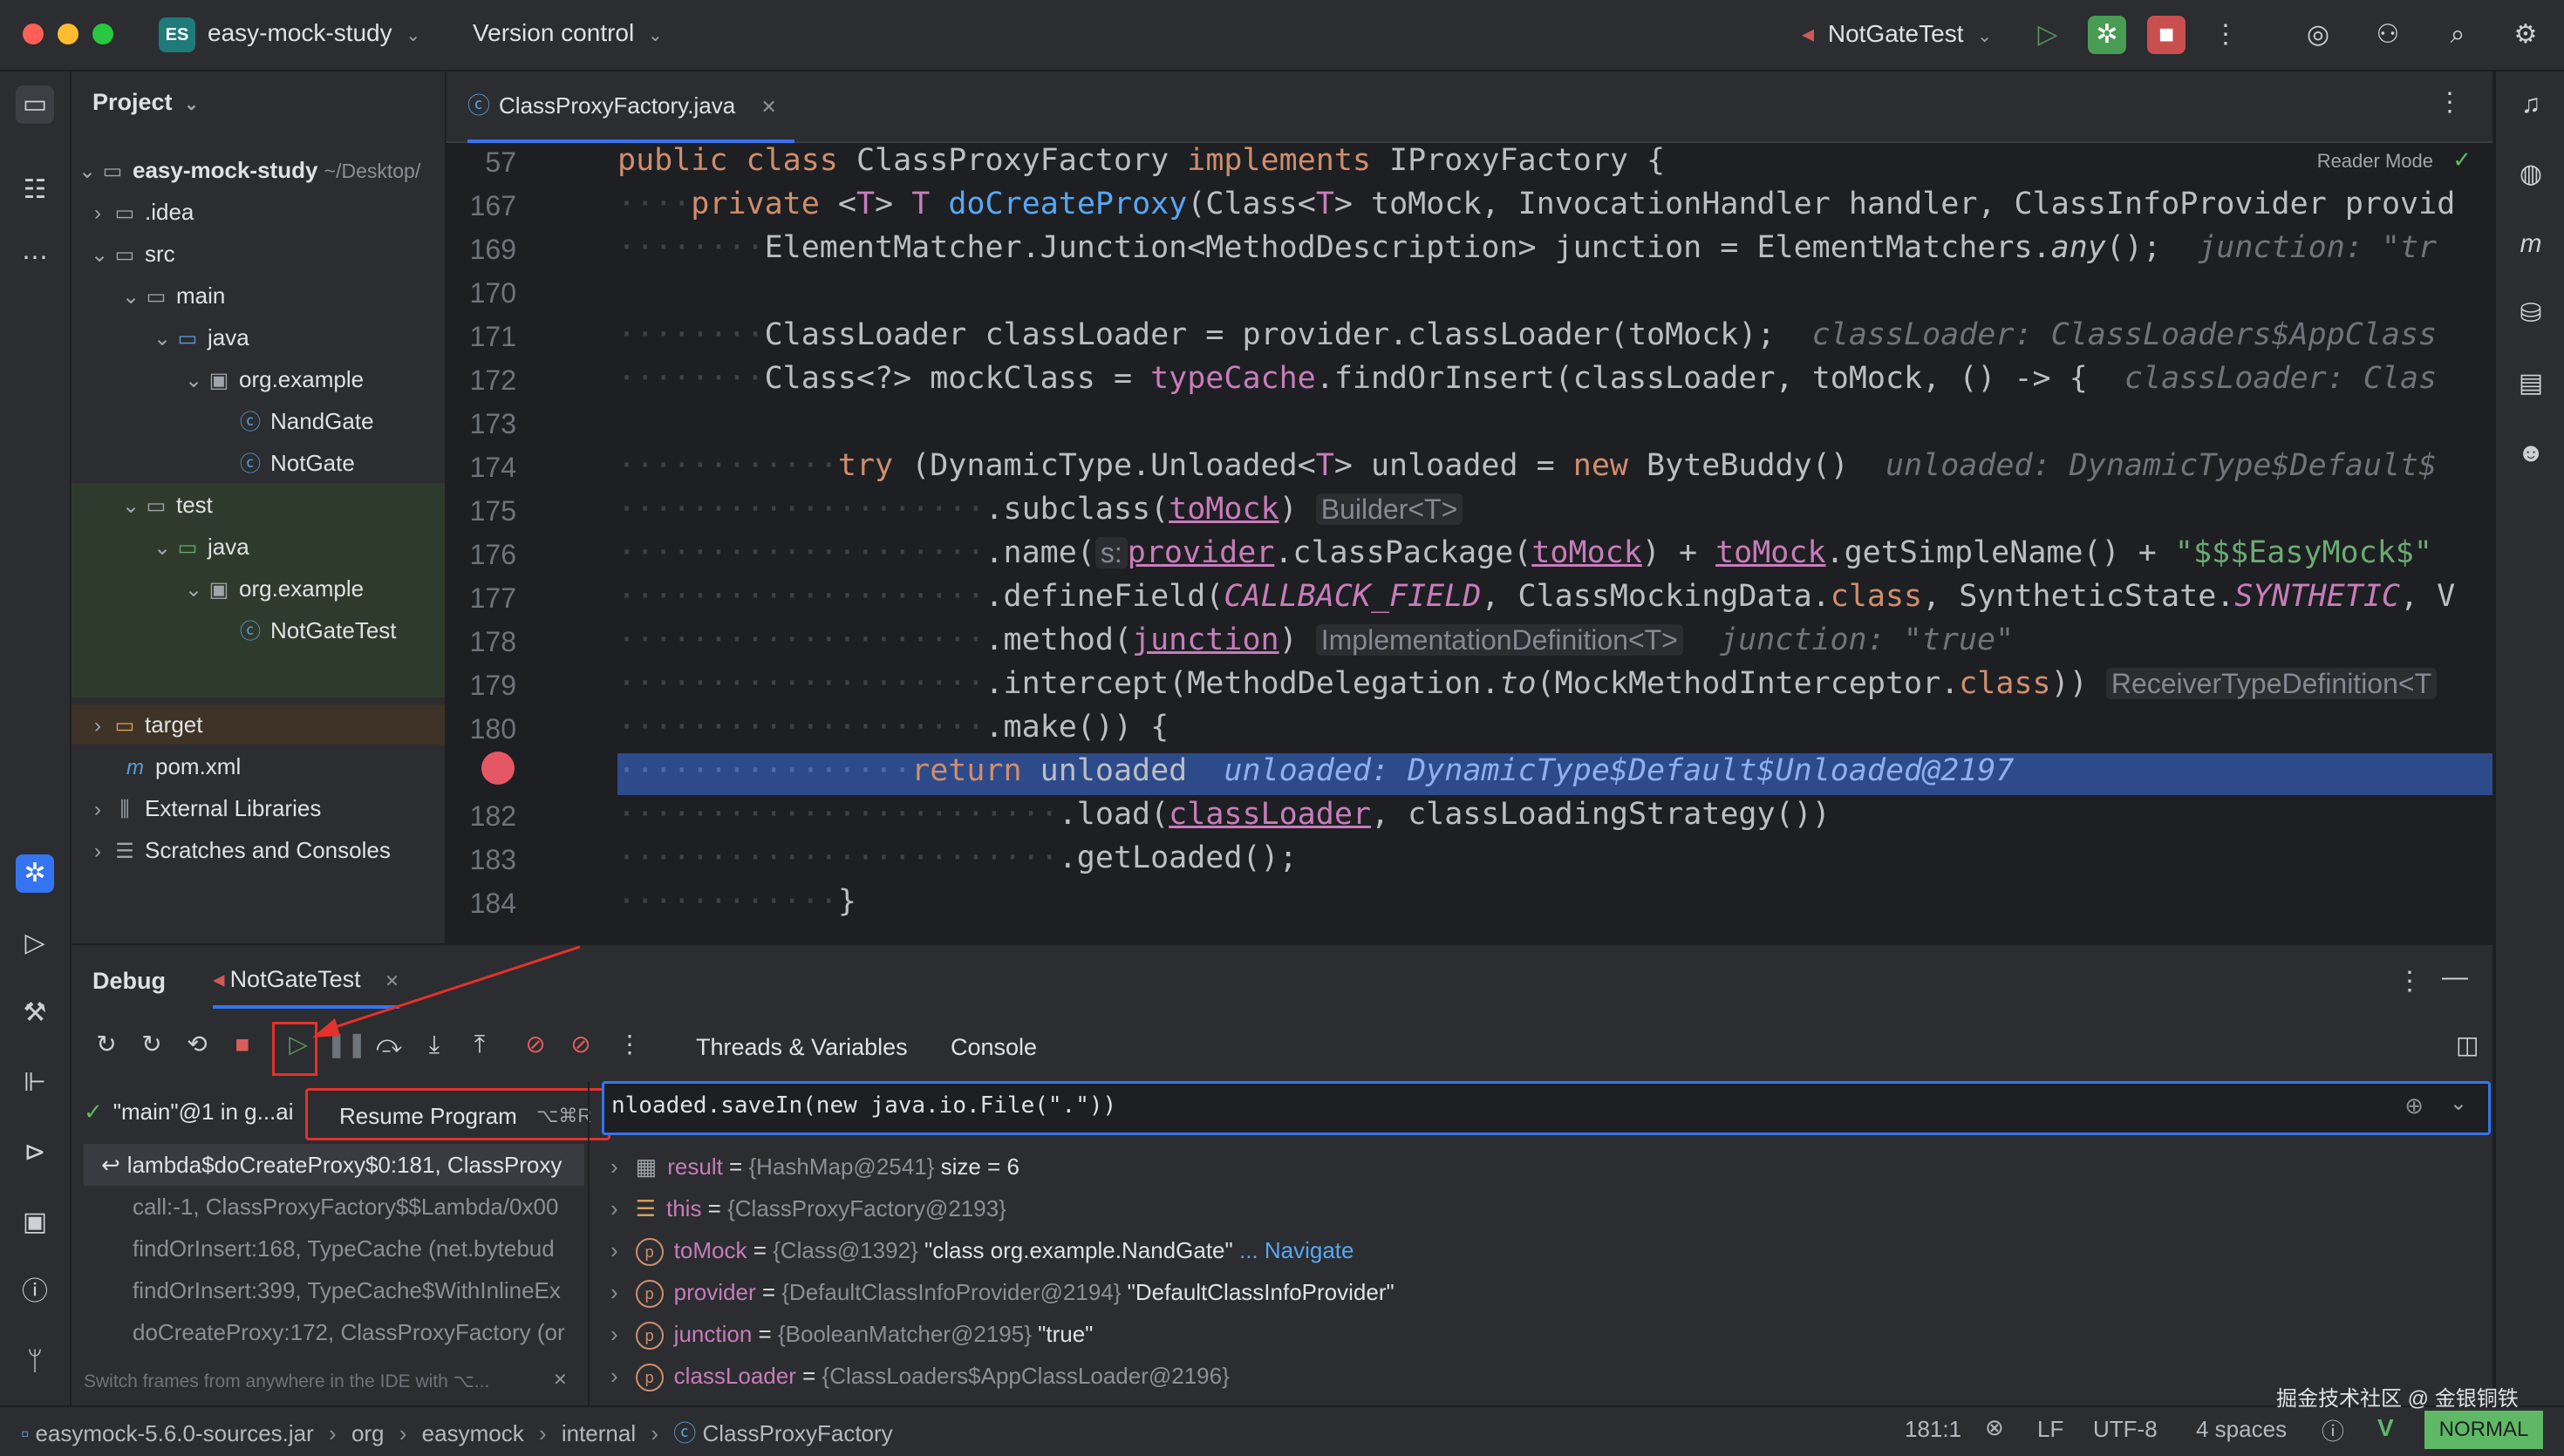  What do you see at coordinates (314, 33) in the screenshot?
I see `project-switcher: easy-mock-study ⌄` at bounding box center [314, 33].